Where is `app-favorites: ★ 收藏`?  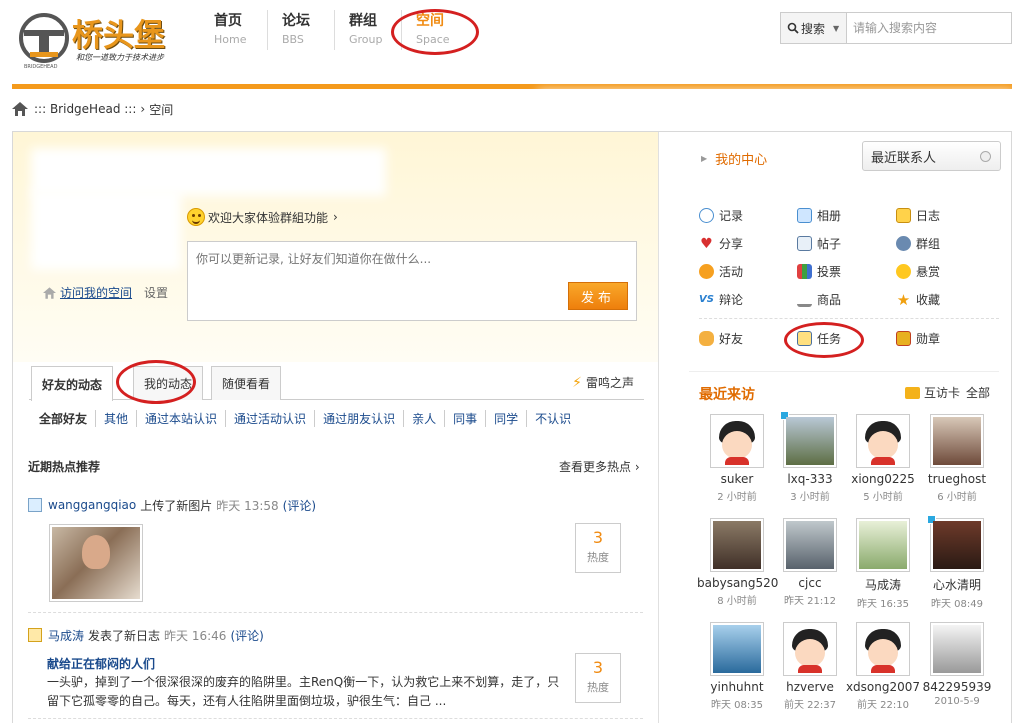 app-favorites: ★ 收藏 is located at coordinates (918, 300).